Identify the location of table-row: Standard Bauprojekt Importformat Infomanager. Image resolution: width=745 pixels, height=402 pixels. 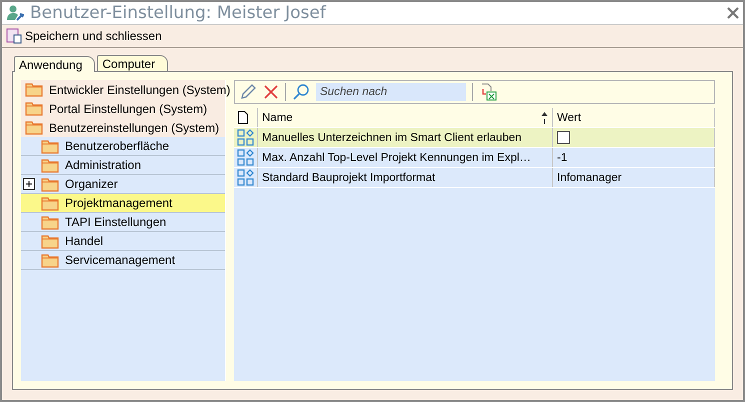
(474, 178).